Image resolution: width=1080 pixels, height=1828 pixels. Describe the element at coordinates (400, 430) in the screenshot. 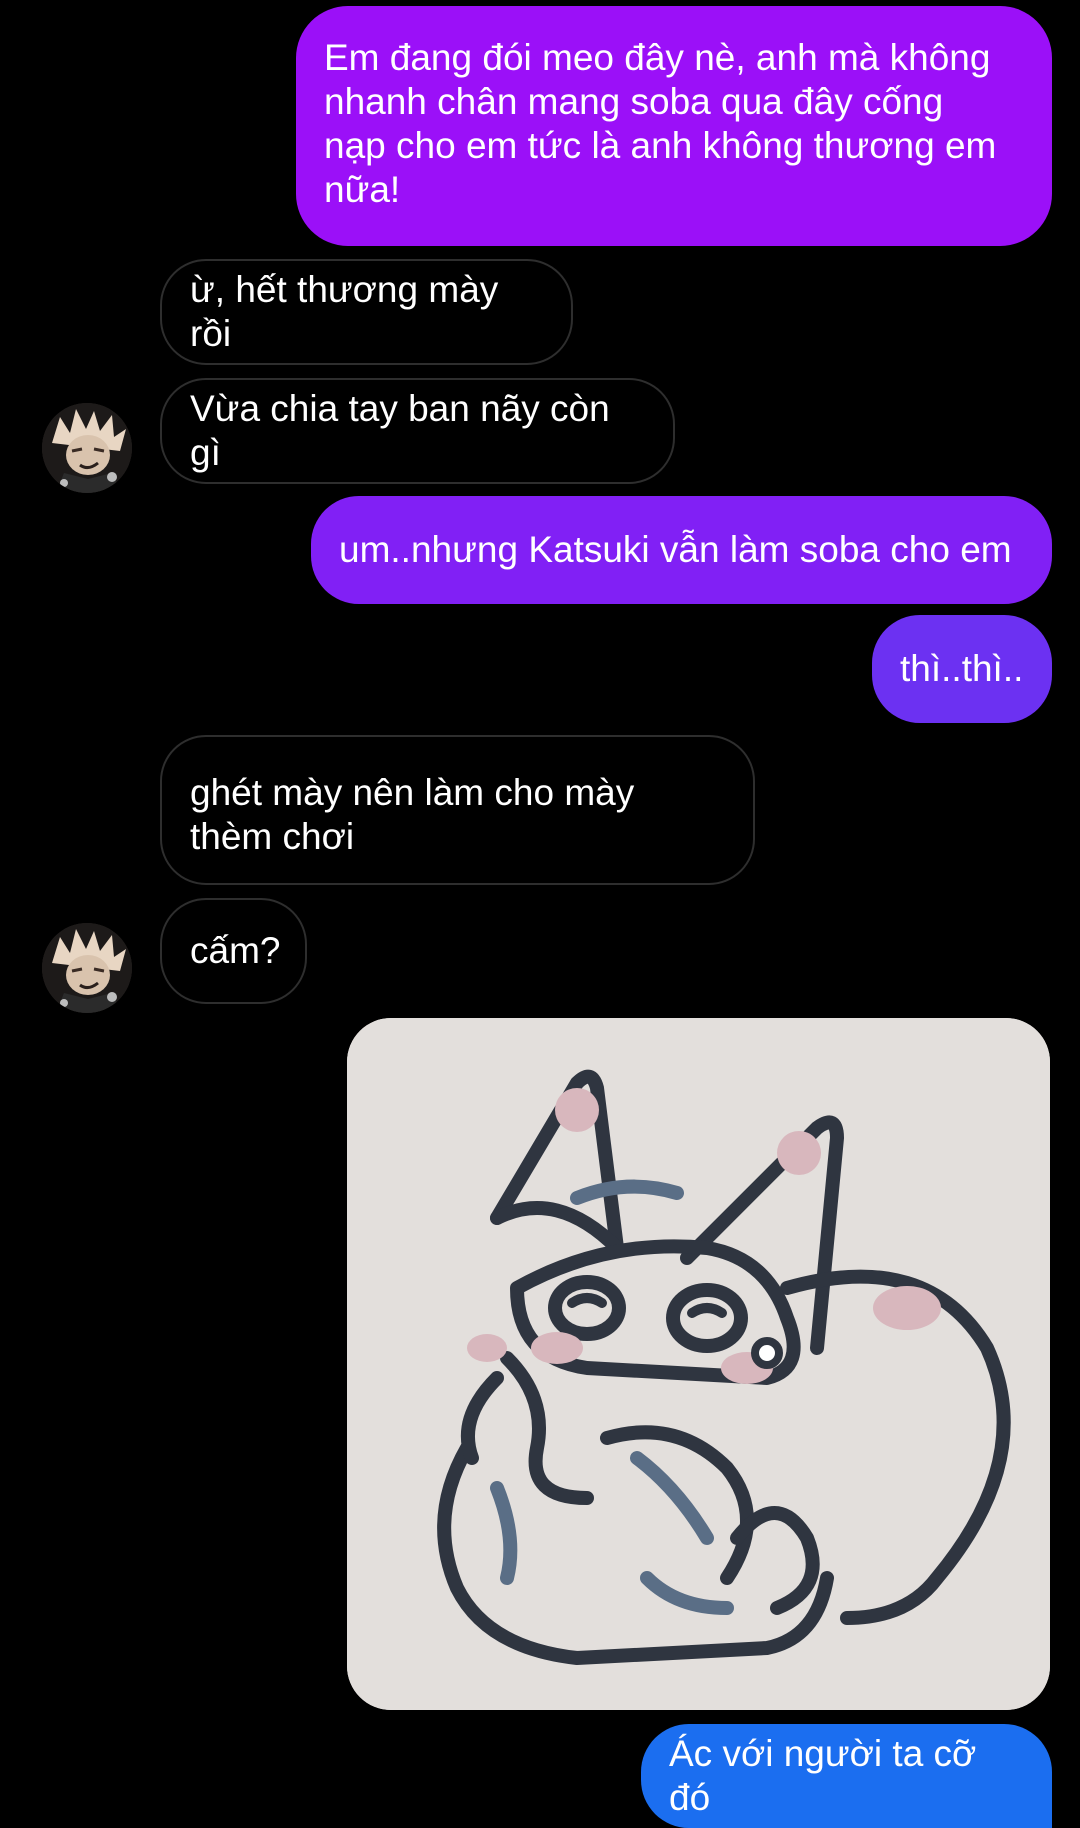

I see `message-text: Vừa chia tay ban nãy còn gì` at that location.